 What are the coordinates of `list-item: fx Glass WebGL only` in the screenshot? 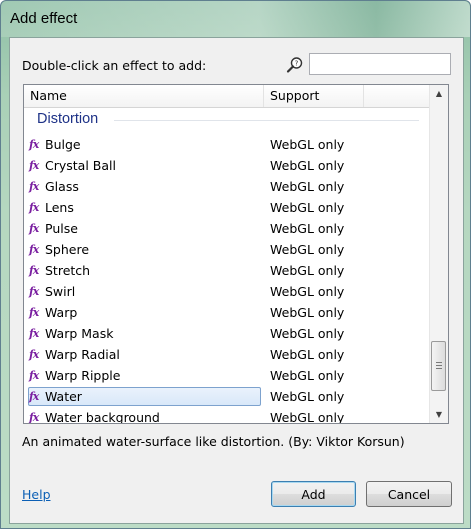 It's located at (227, 186).